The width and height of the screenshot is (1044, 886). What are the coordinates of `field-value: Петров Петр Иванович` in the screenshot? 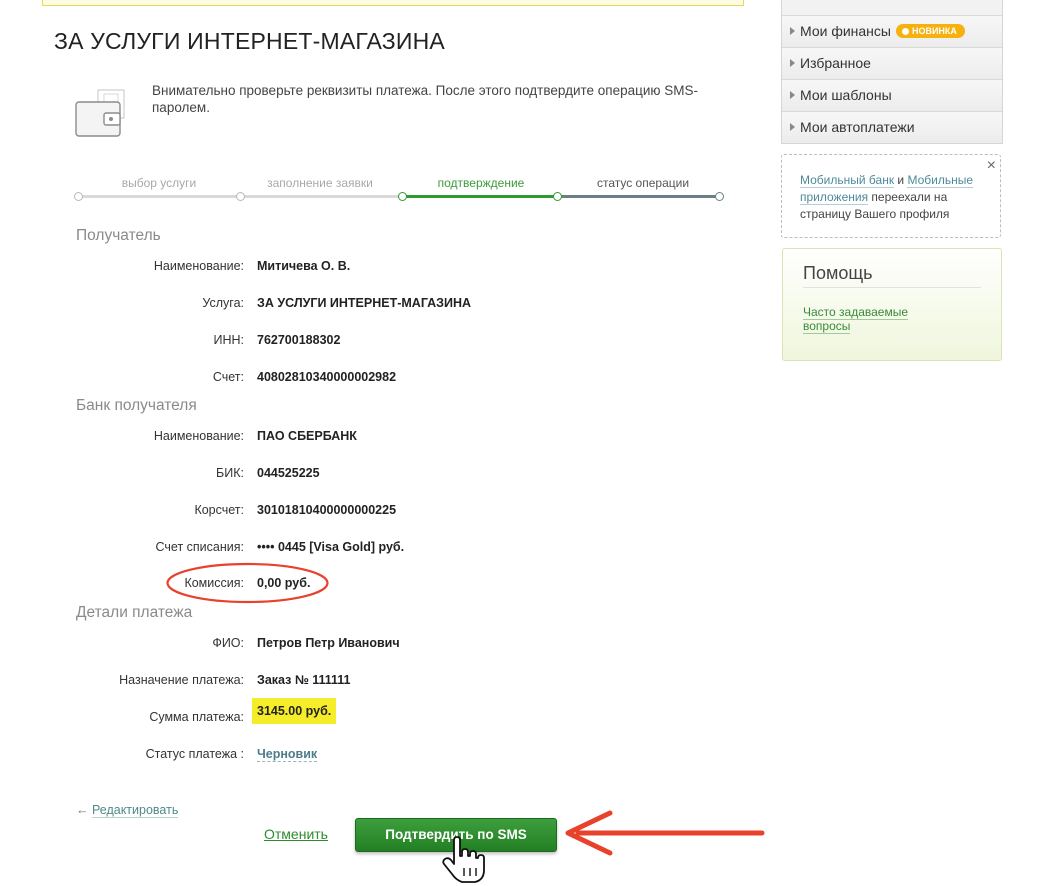 It's located at (328, 643).